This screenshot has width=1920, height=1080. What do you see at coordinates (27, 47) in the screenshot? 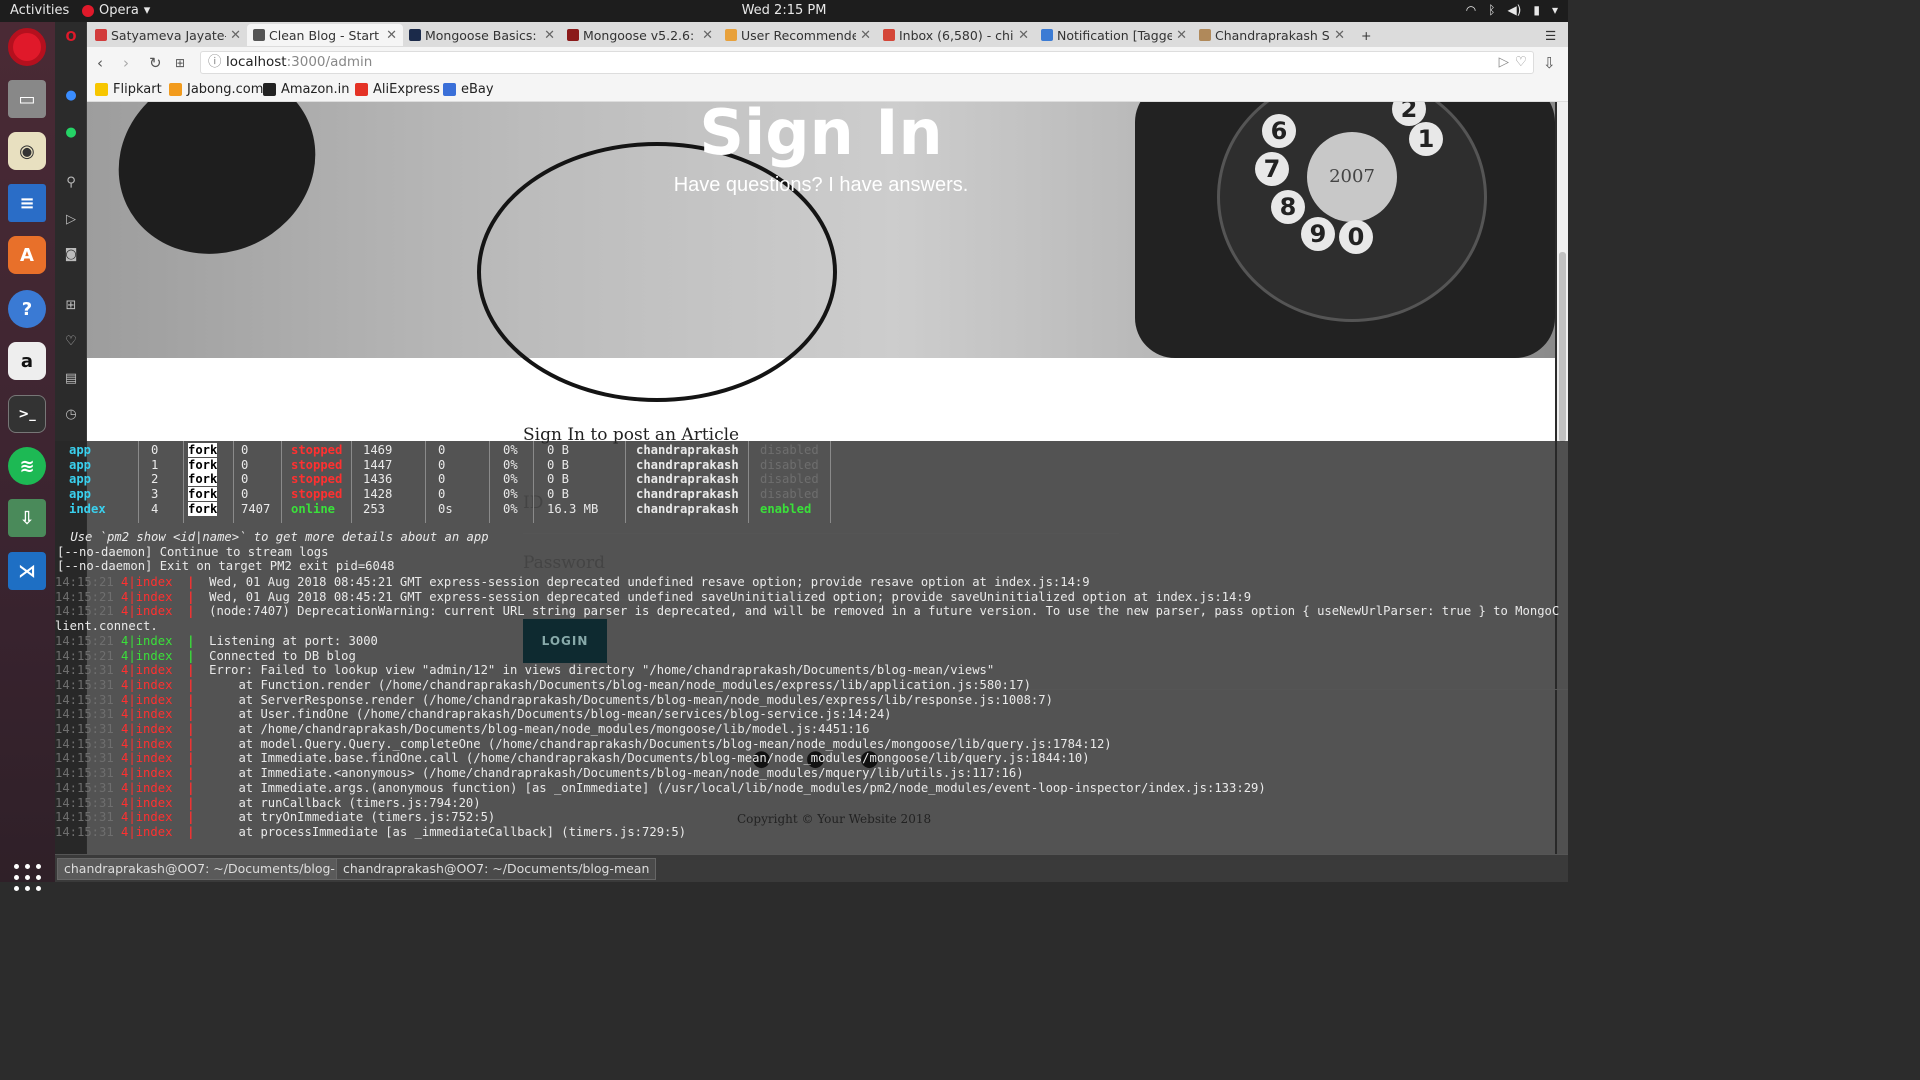
I see `opera-launcher-icon` at bounding box center [27, 47].